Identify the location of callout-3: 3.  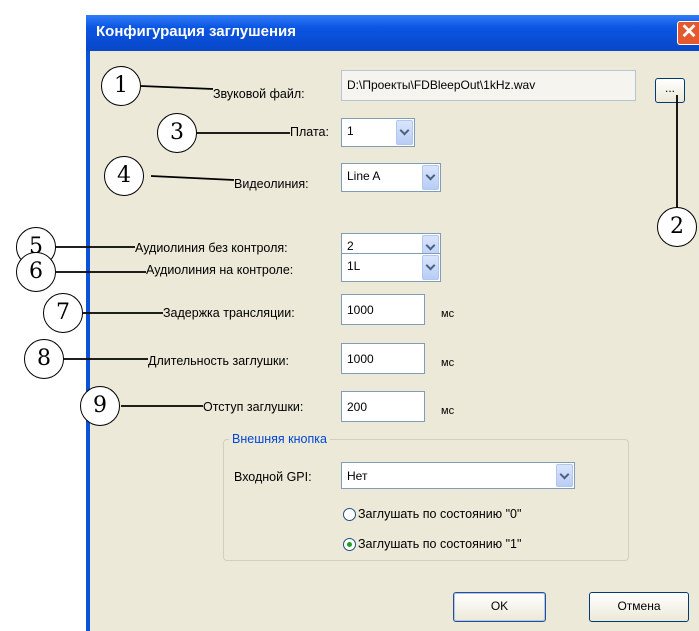
(177, 133).